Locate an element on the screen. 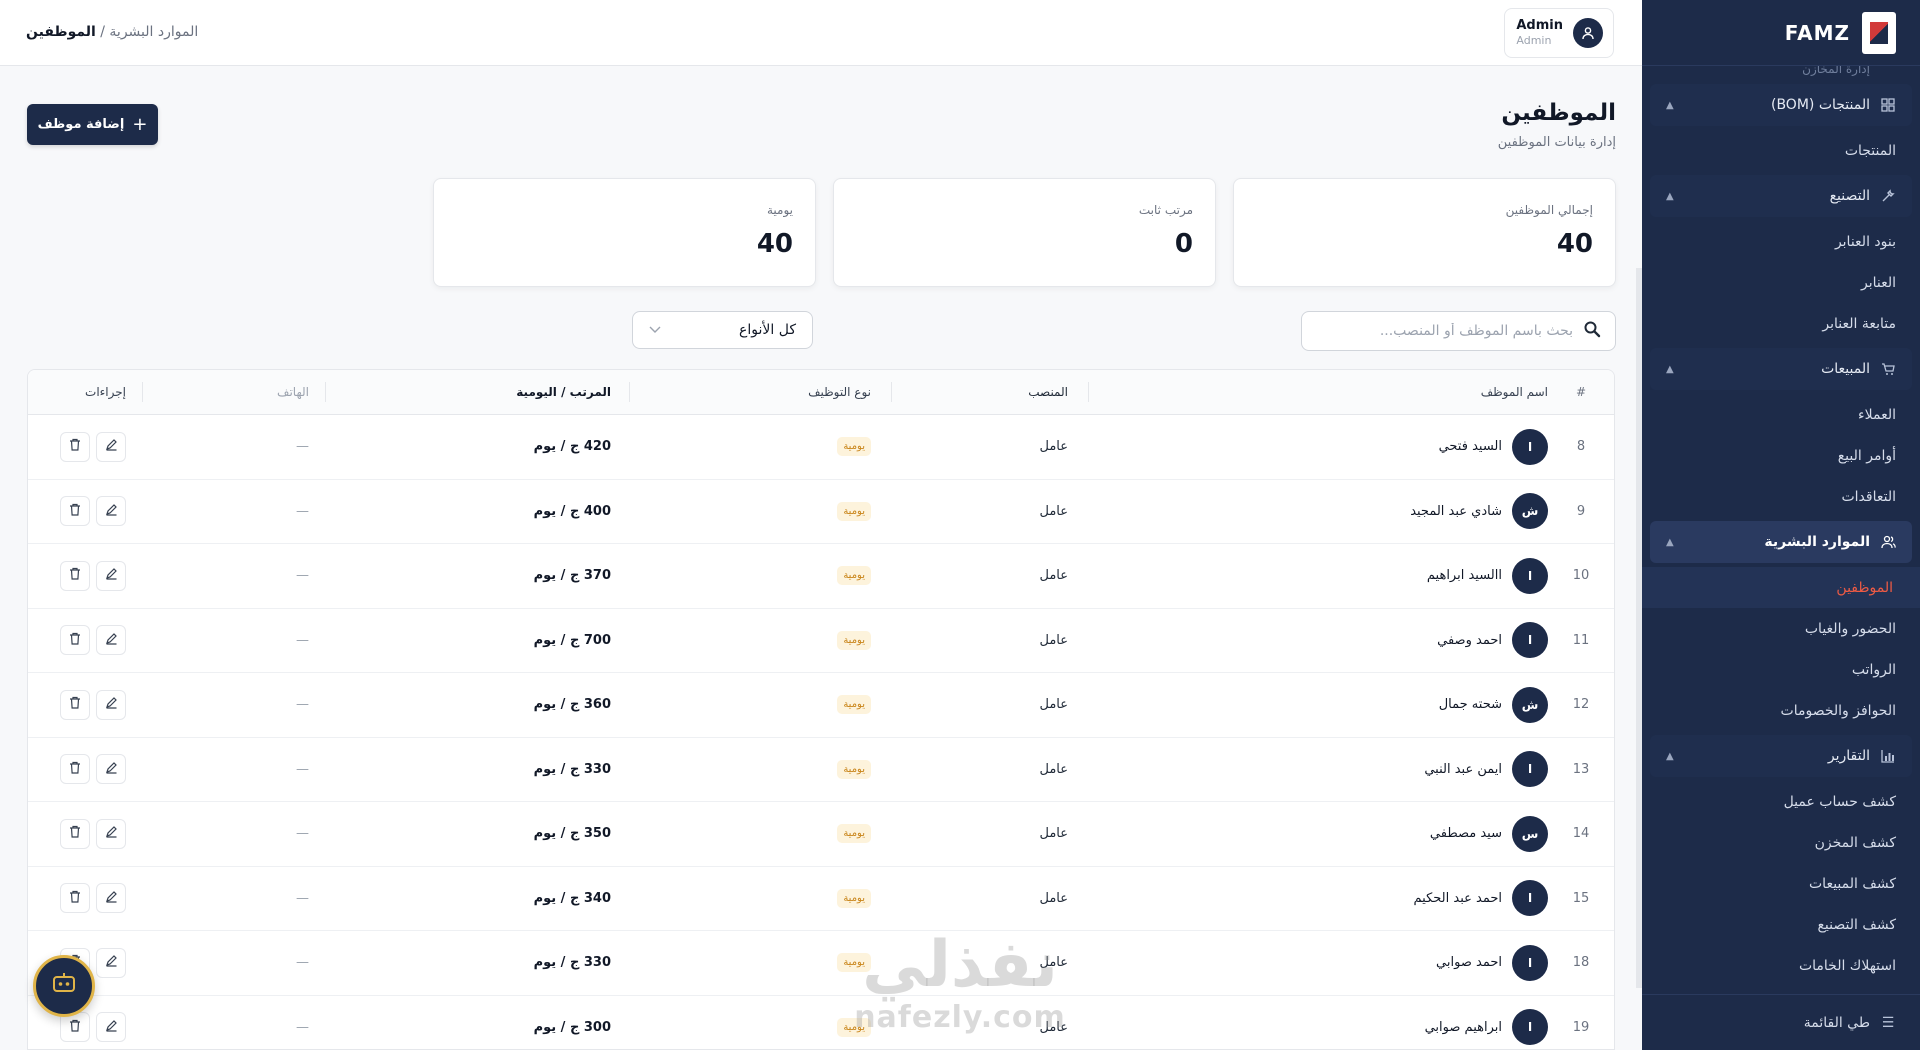 This screenshot has width=1920, height=1050. col-phone-label: الهاتف is located at coordinates (293, 392).